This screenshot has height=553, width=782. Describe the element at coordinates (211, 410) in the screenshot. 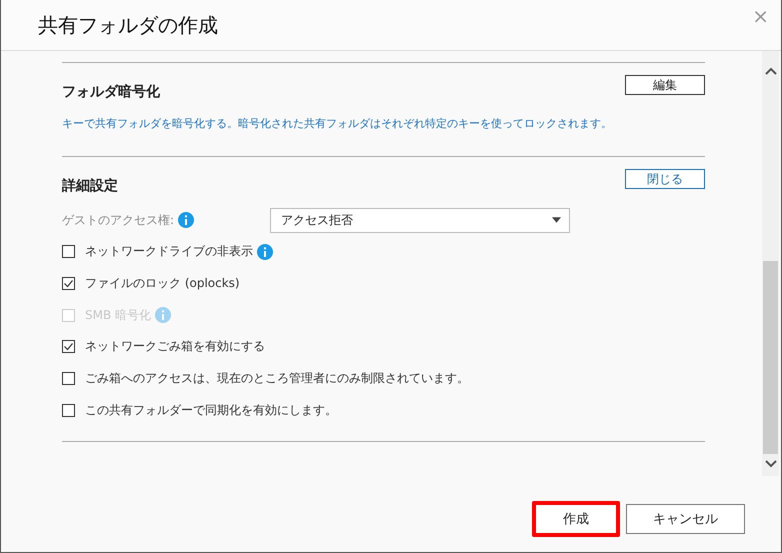

I see `option-label: この共有フォルダーで同期化を有効にします。` at that location.